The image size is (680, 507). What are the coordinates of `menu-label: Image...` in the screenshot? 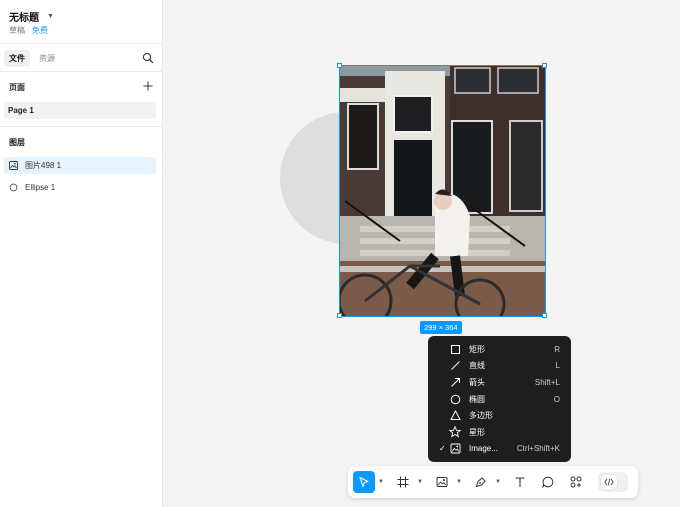 It's located at (483, 449).